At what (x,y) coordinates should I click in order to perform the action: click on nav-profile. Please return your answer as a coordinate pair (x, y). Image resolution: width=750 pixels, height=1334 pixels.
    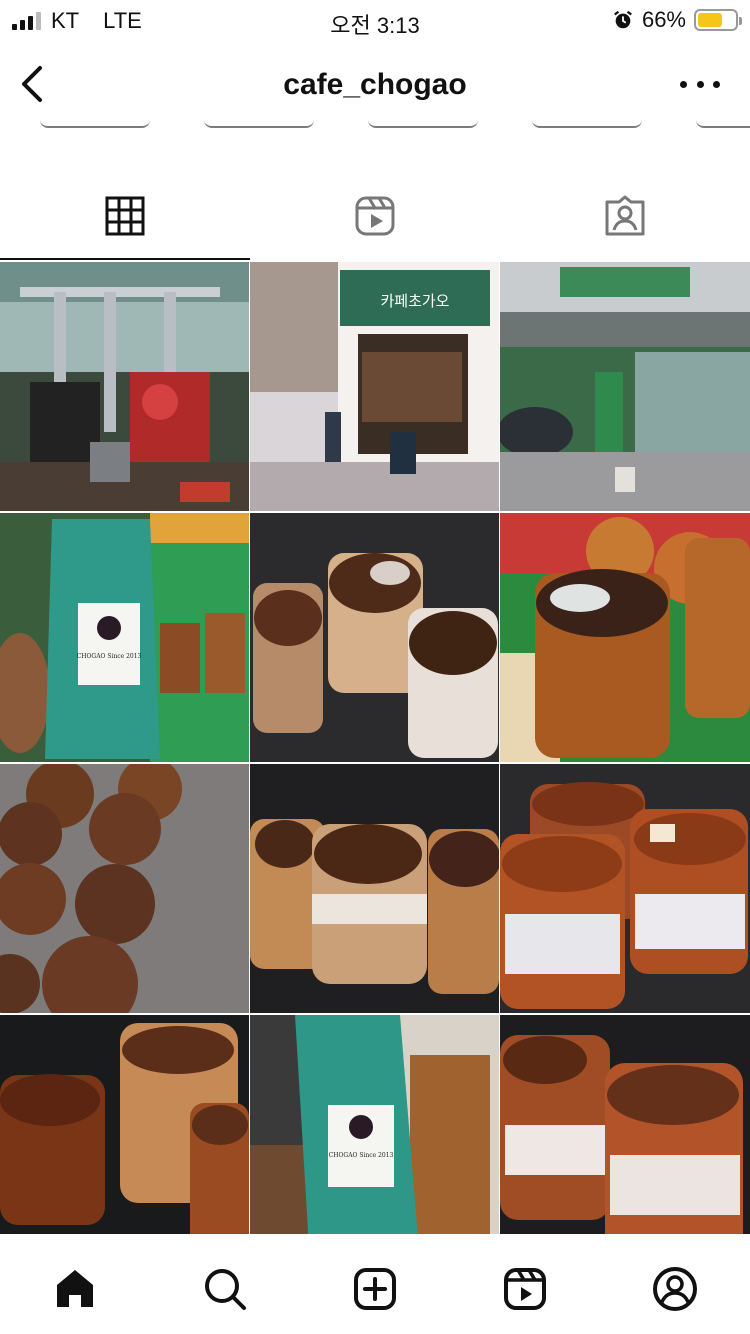
    Looking at the image, I should click on (675, 1289).